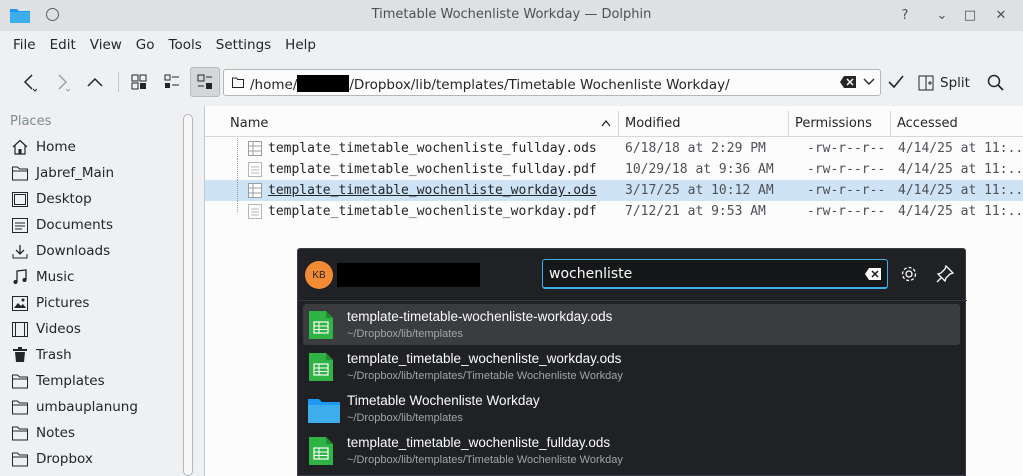 The image size is (1023, 476). I want to click on pdf-file-icon, so click(255, 211).